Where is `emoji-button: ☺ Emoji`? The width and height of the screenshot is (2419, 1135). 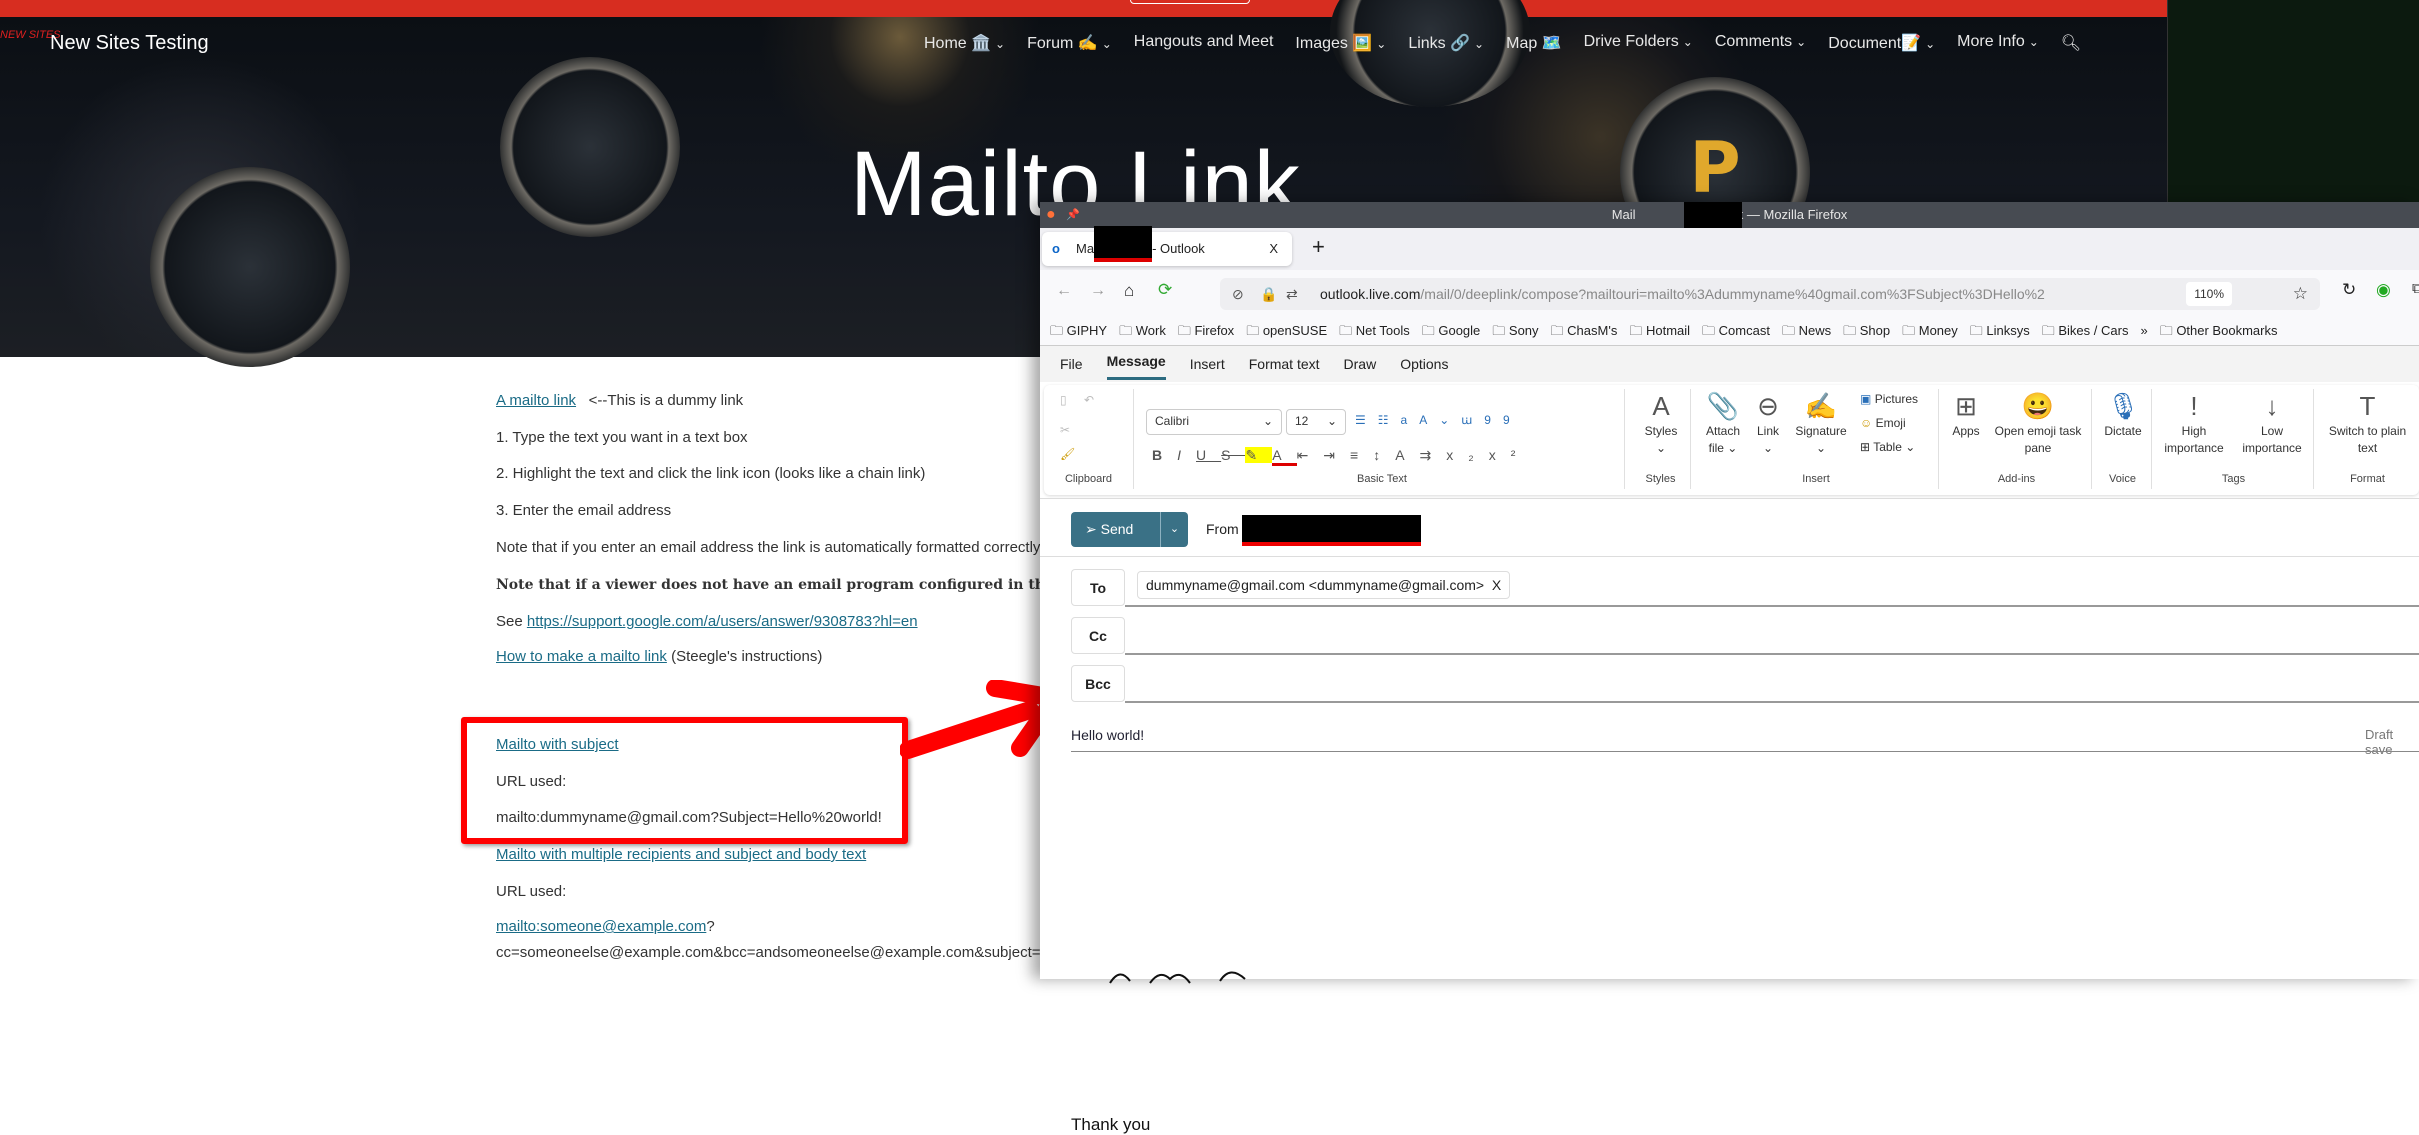
emoji-button: ☺ Emoji is located at coordinates (1883, 423).